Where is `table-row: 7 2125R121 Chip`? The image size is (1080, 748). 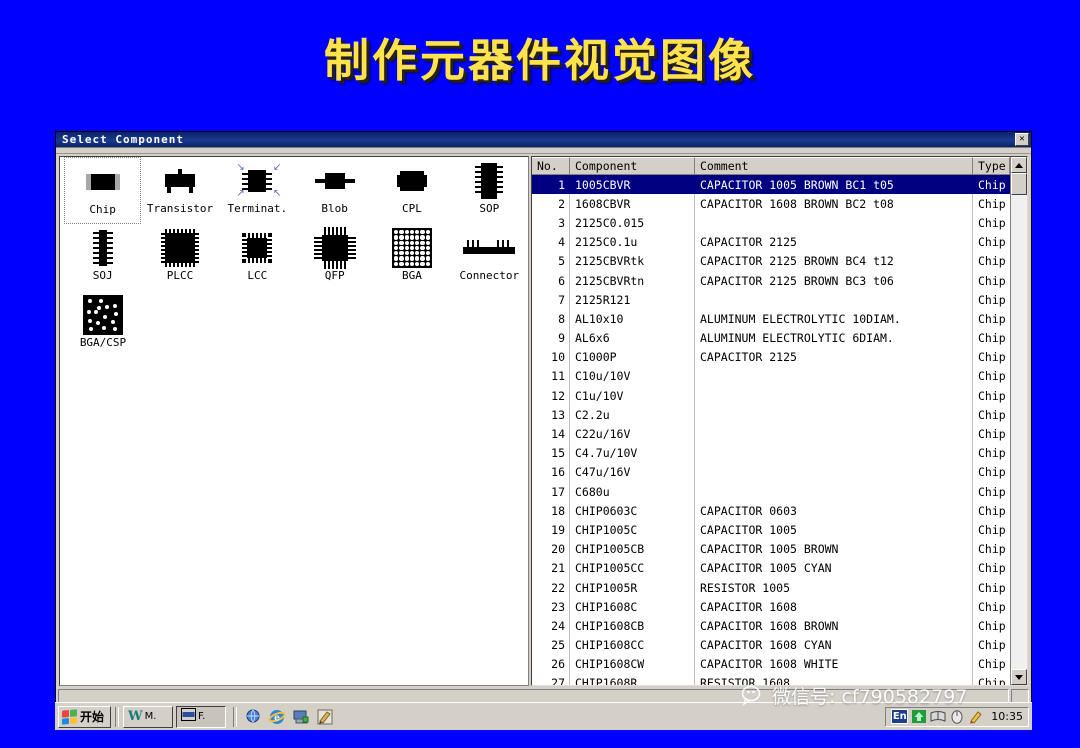
table-row: 7 2125R121 Chip is located at coordinates (771, 300).